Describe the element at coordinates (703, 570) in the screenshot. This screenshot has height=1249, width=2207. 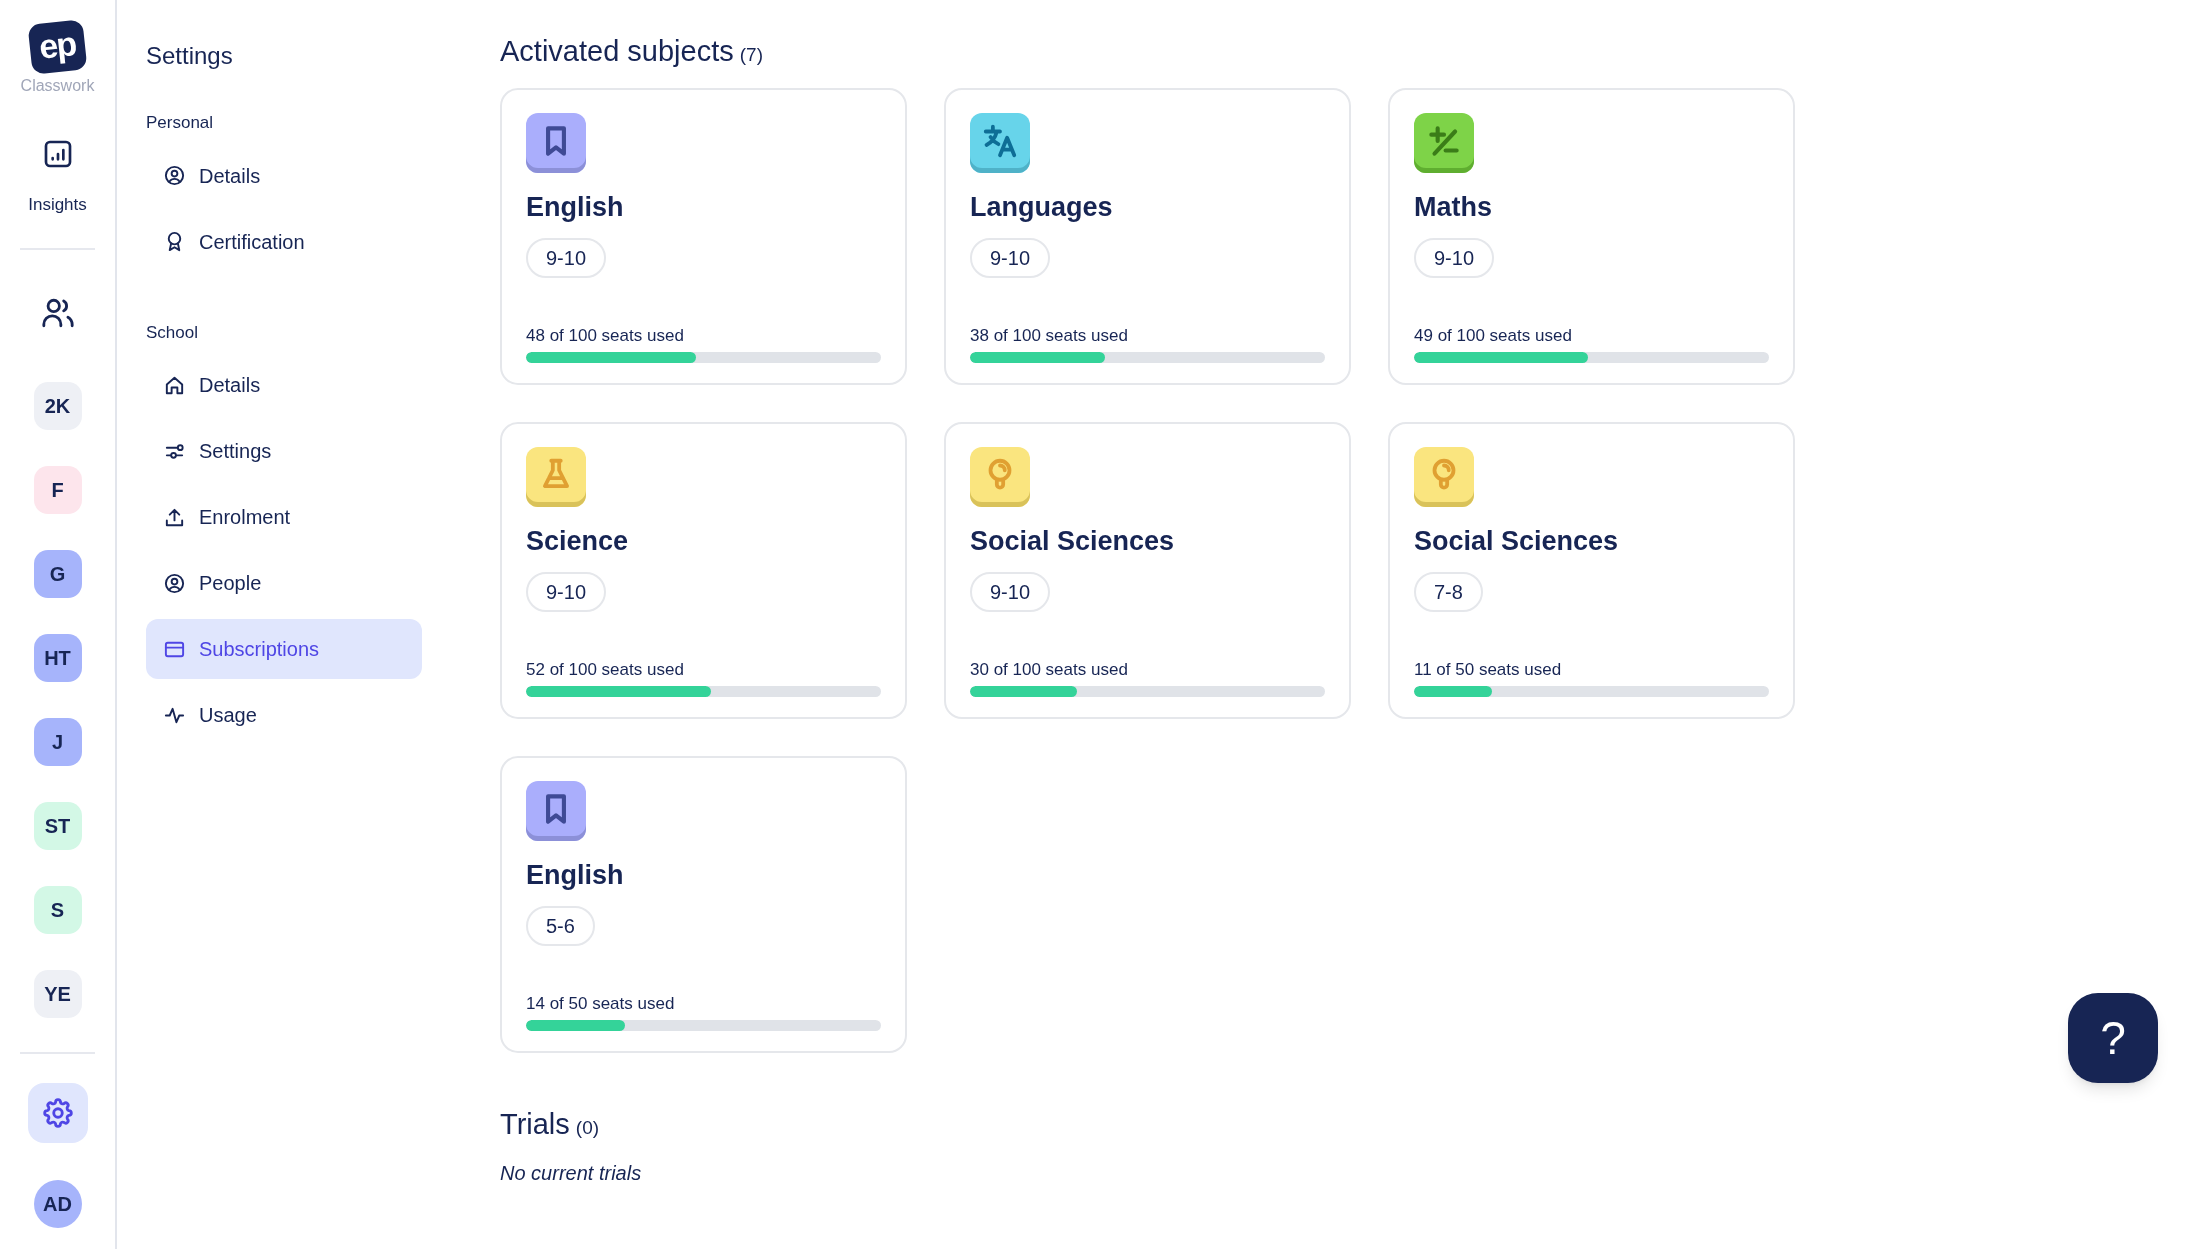
I see `subject-card: Science 9-10 52 of 100 seats used` at that location.